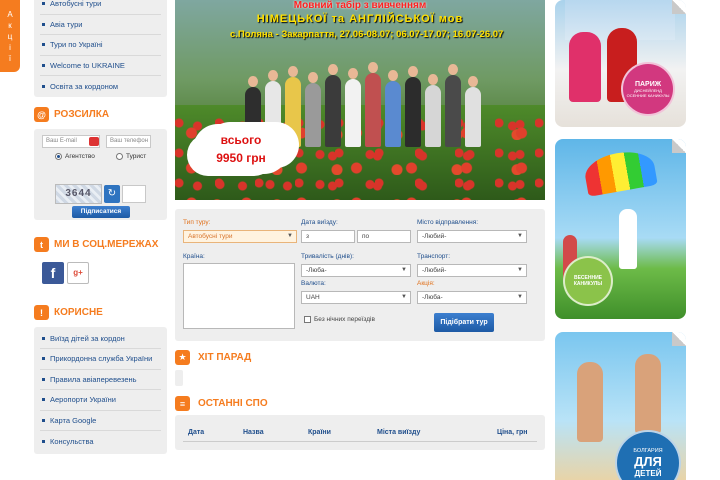  What do you see at coordinates (112, 193) in the screenshot?
I see `refresh-captcha-icon: ↻` at bounding box center [112, 193].